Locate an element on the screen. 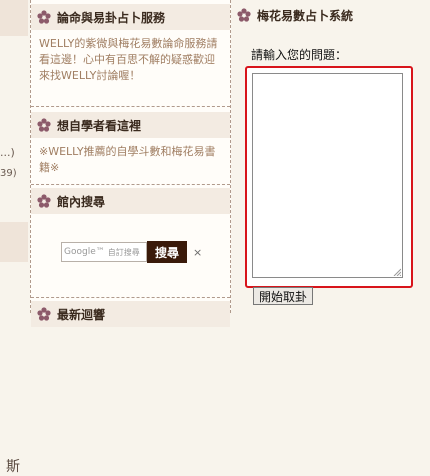  left-tab-top is located at coordinates (14, 18).